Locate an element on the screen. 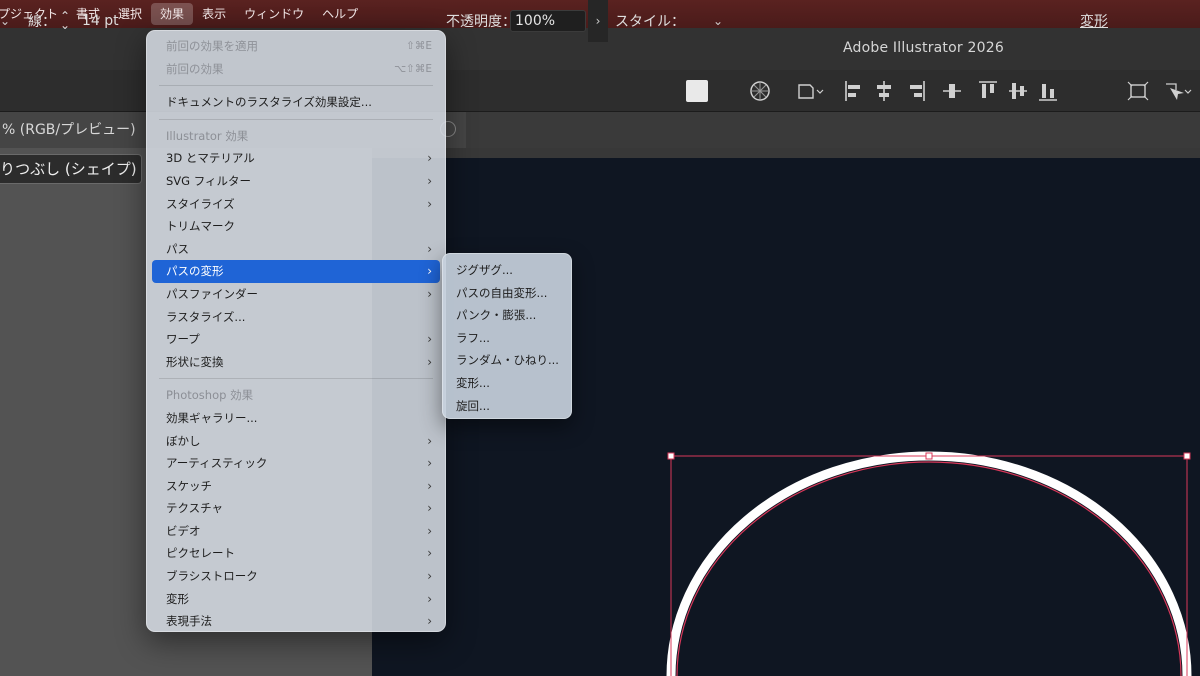  style-swatch is located at coordinates (697, 91).